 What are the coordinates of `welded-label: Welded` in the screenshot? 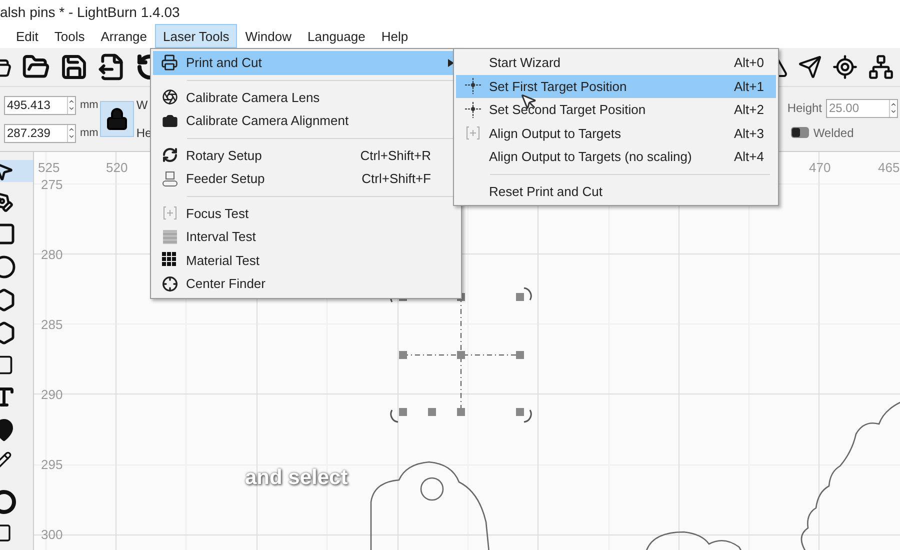 It's located at (833, 133).